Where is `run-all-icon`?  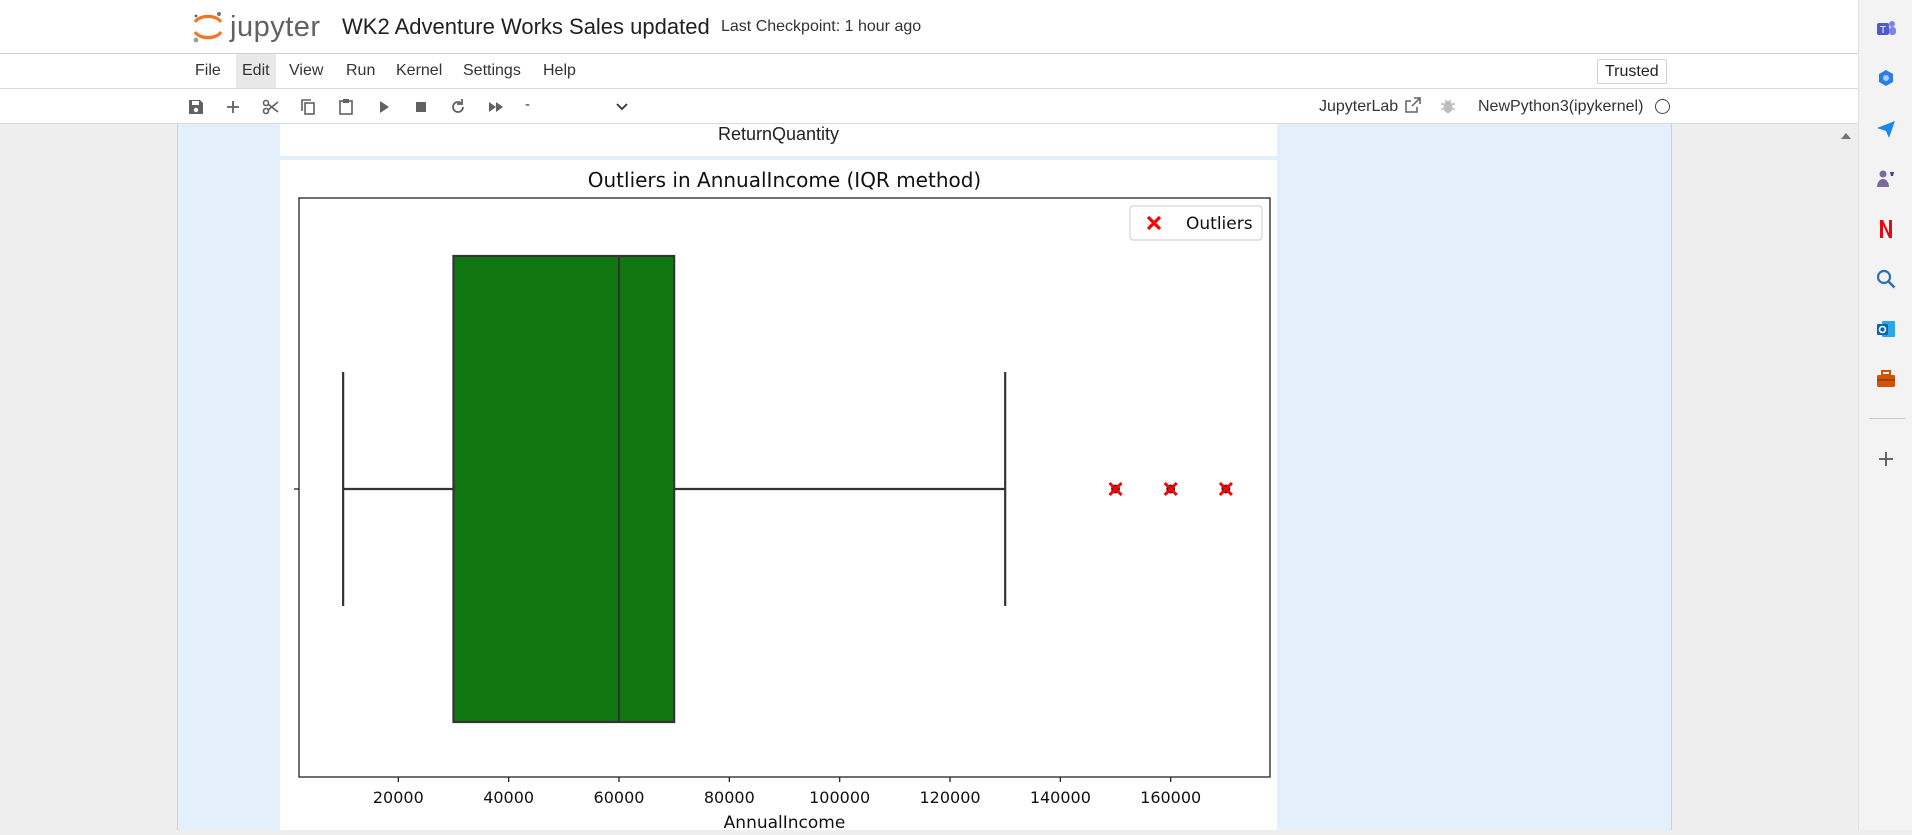
run-all-icon is located at coordinates (496, 107).